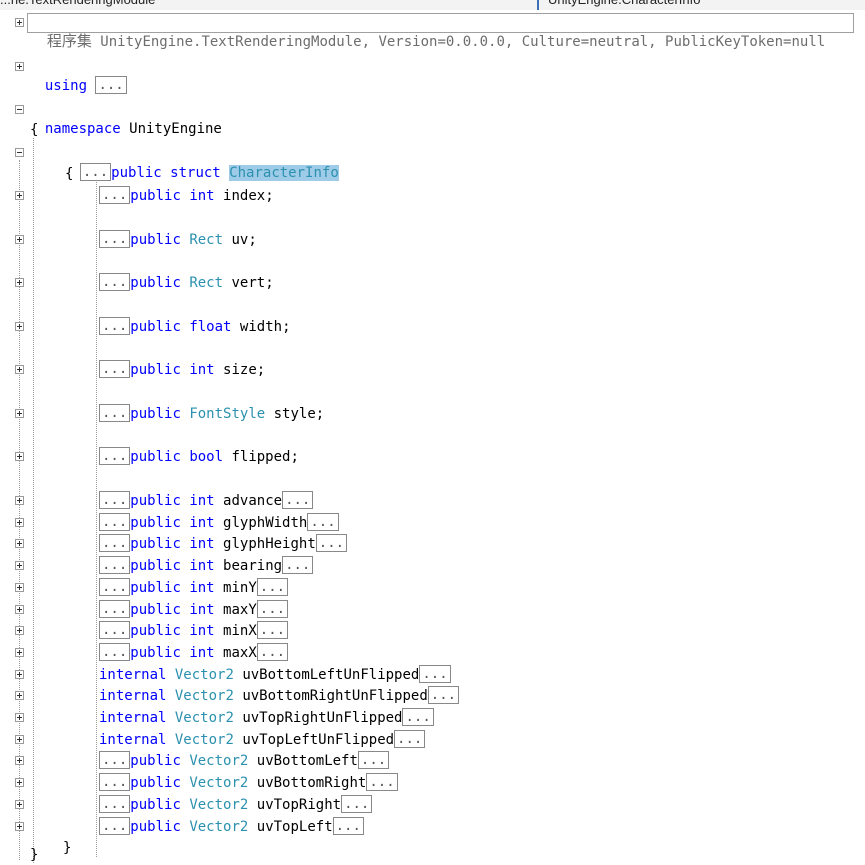 This screenshot has height=865, width=865. Describe the element at coordinates (307, 761) in the screenshot. I see `member-name: uvBottomLeft` at that location.